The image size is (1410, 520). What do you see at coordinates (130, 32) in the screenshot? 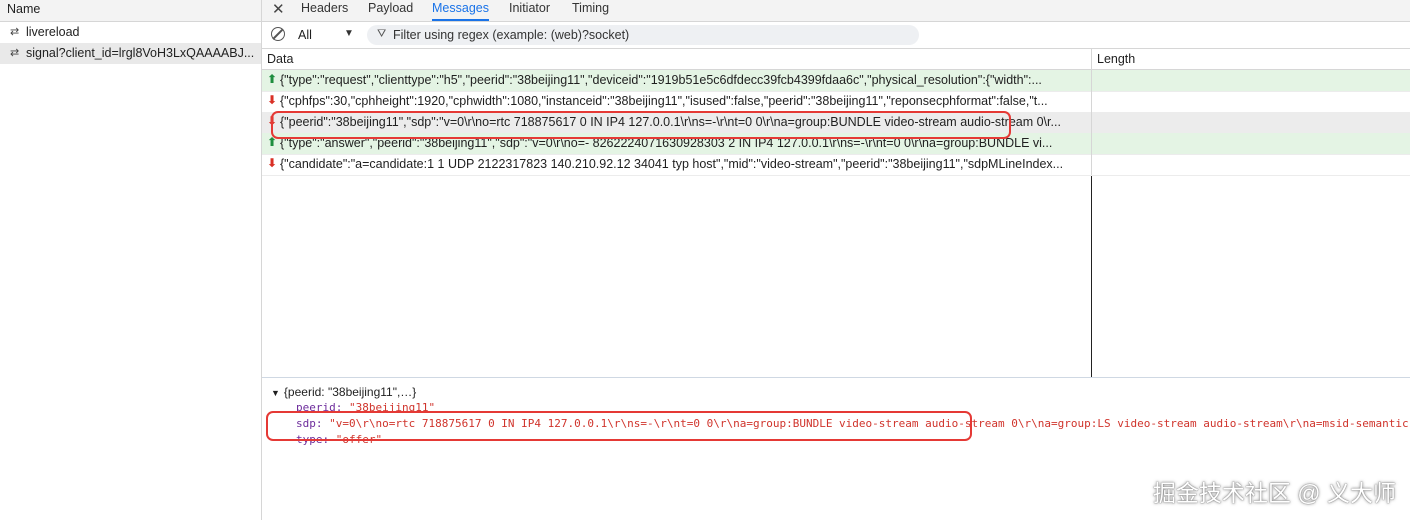
I see `request-row-livereload: ⇄ livereload` at bounding box center [130, 32].